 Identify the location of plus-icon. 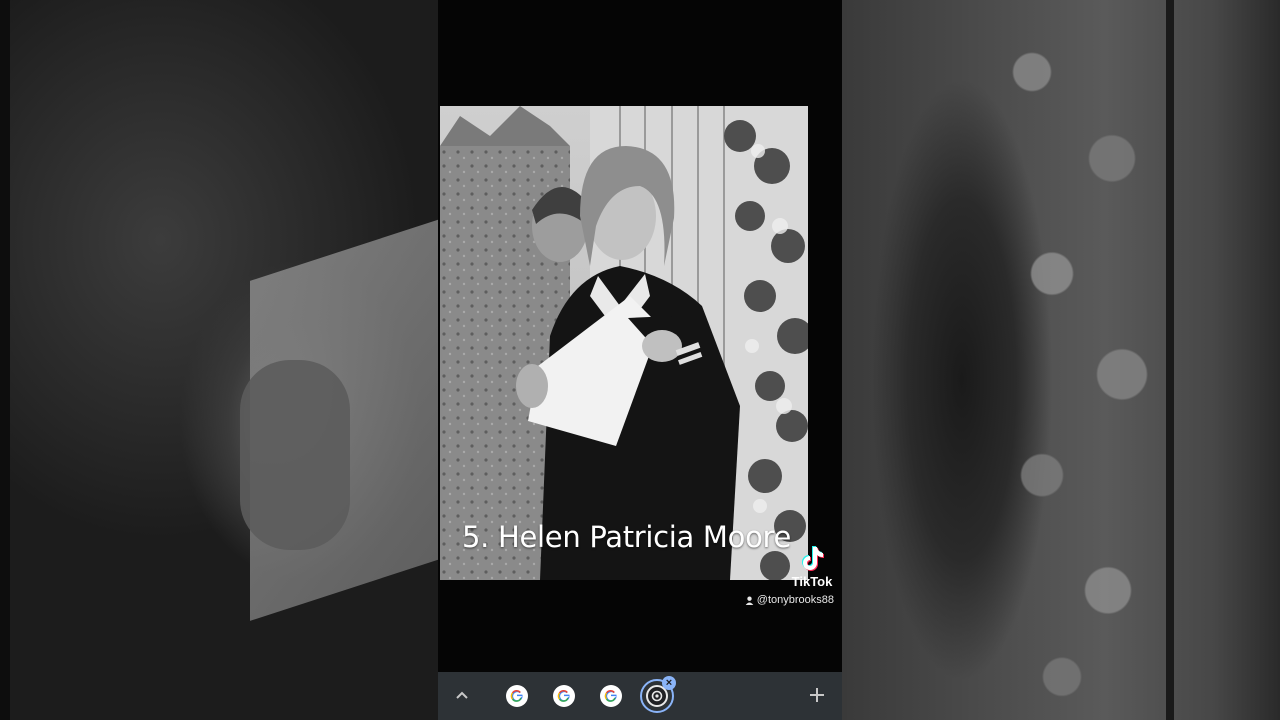
(817, 695).